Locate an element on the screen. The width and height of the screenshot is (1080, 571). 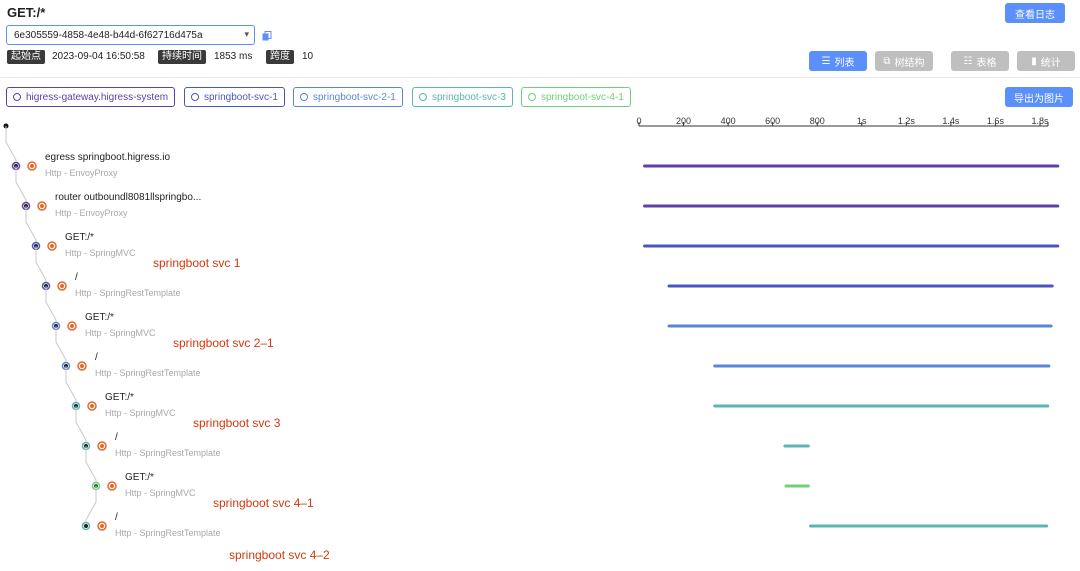
service-chip-svc-2-1: springboot-svc-2-1 is located at coordinates (348, 97).